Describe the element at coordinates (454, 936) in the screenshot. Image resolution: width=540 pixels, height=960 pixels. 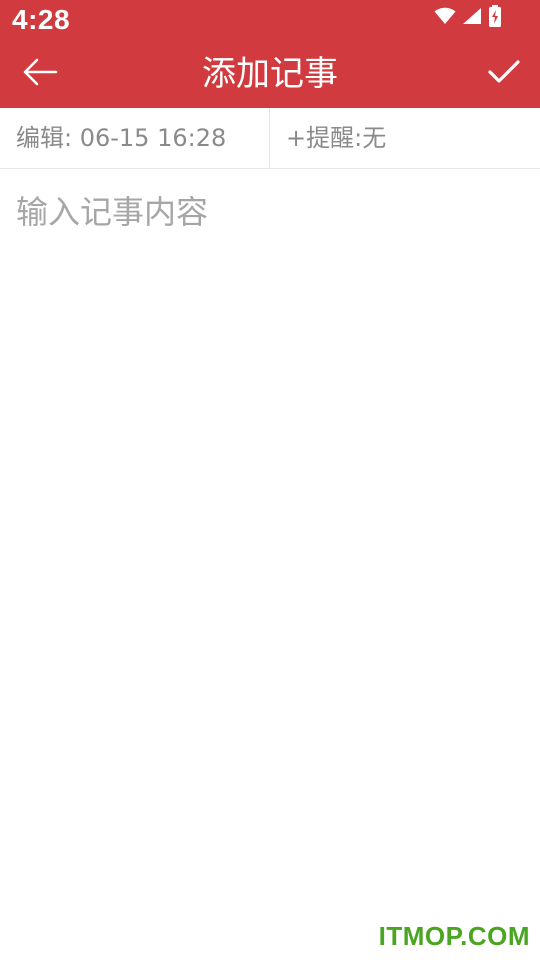
I see `watermark: ITMOP.COM` at that location.